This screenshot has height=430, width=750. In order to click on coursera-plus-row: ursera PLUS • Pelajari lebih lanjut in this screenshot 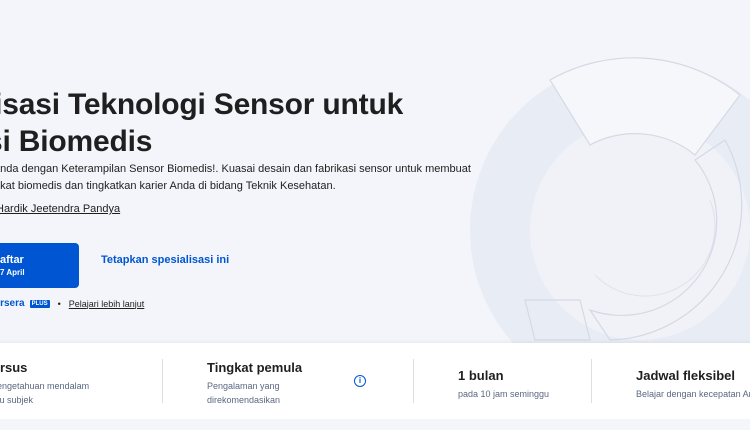, I will do `click(72, 303)`.